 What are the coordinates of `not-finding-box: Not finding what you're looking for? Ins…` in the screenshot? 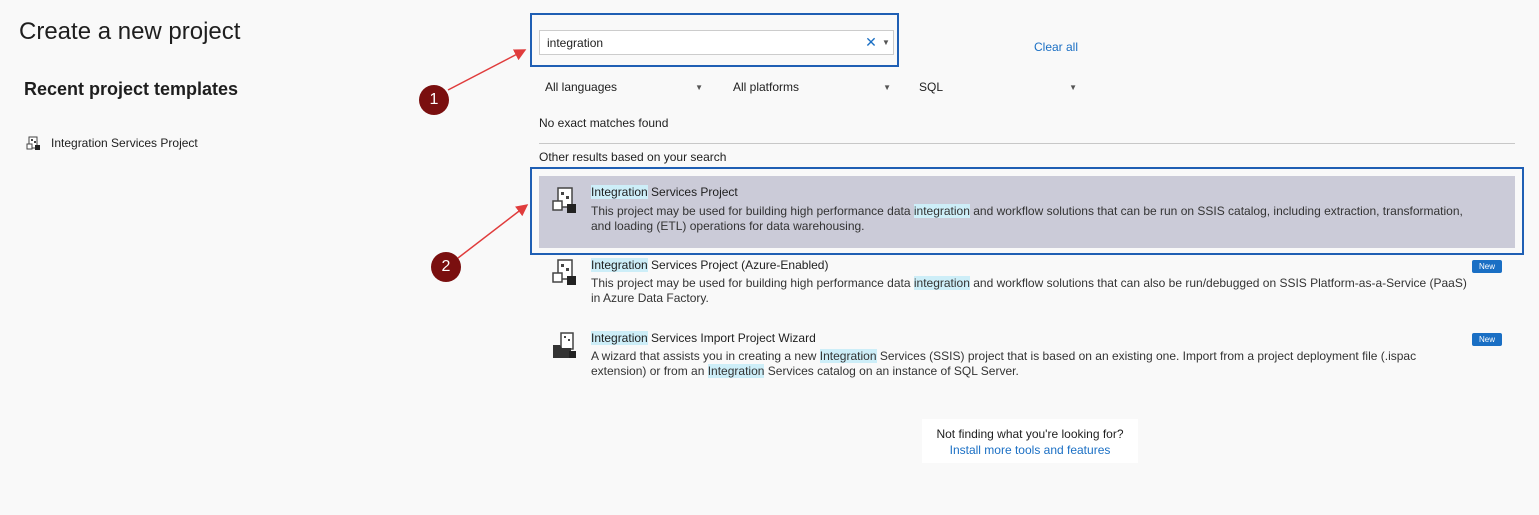 It's located at (1030, 441).